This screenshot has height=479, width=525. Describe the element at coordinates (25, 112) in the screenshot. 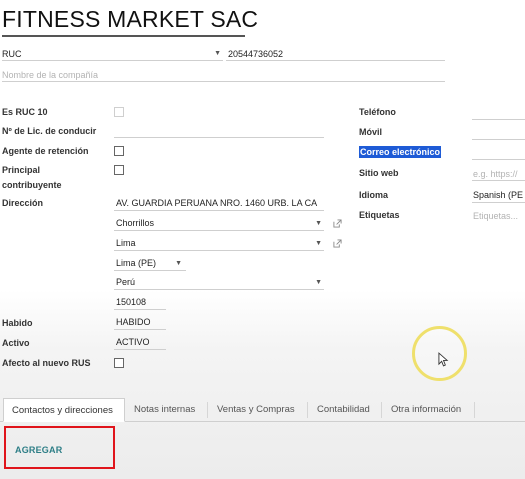

I see `label-es-ruc10: Es RUC 10` at that location.